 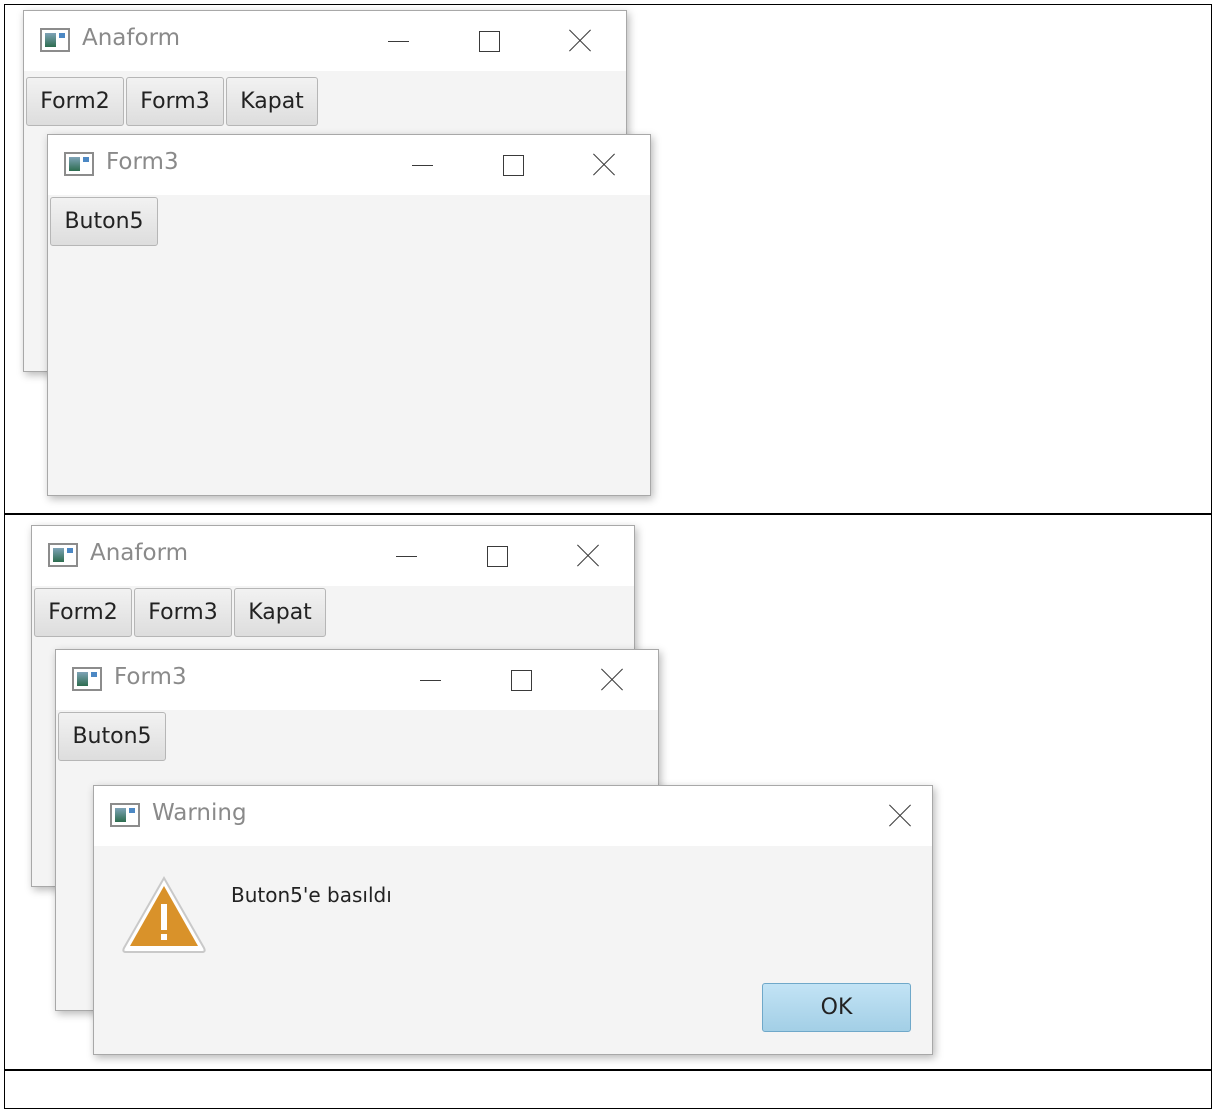 I want to click on ok-button: OK, so click(x=836, y=1007).